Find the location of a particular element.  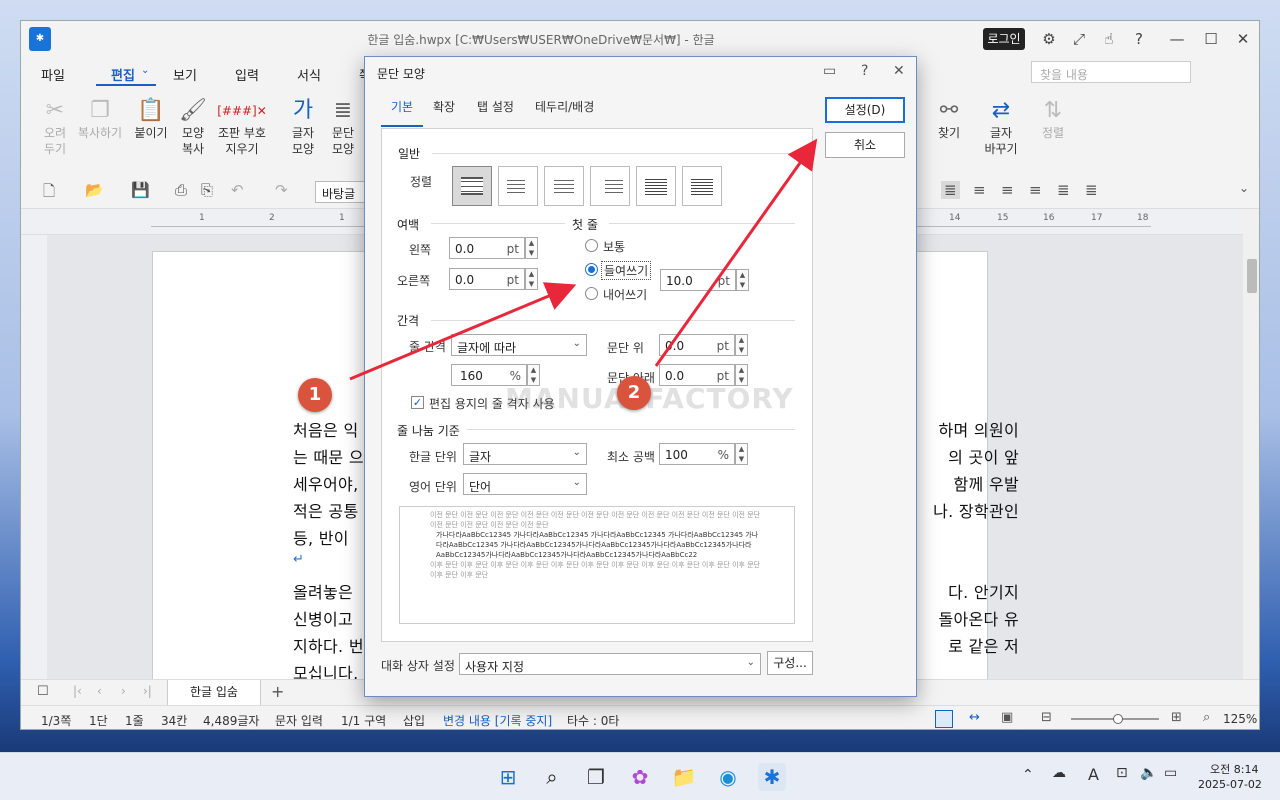

zoom-slider is located at coordinates (1115, 719).